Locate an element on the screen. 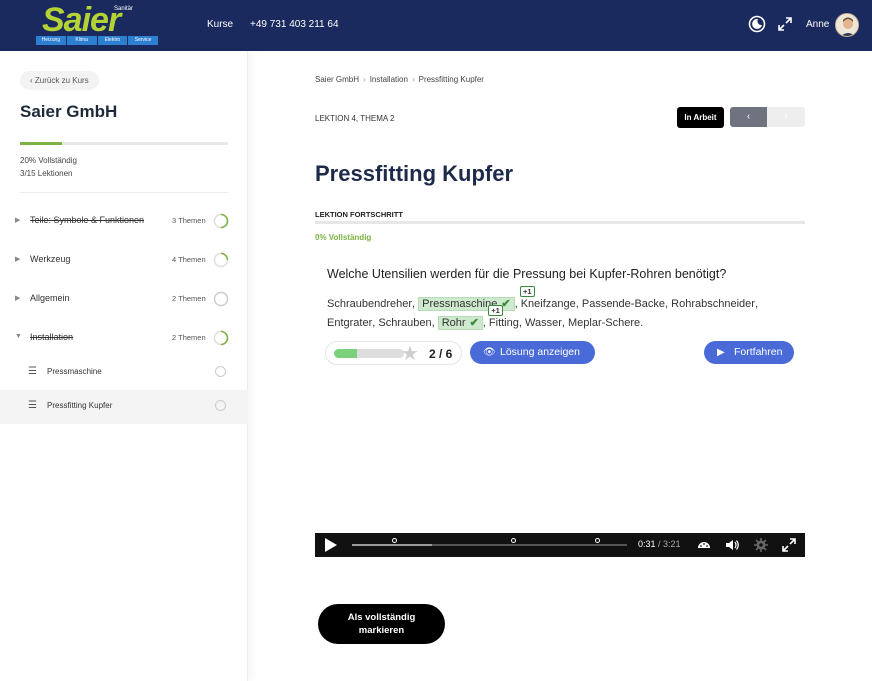 This screenshot has width=872, height=681. mark-complete-label-line2: markieren is located at coordinates (381, 630).